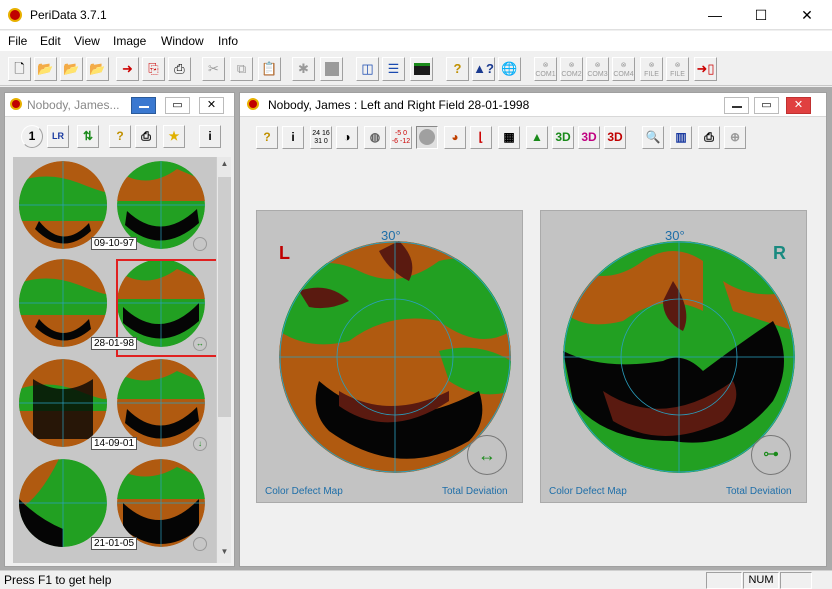 Image resolution: width=832 pixels, height=589 pixels. Describe the element at coordinates (681, 137) in the screenshot. I see `statistics-icon: ▥` at that location.